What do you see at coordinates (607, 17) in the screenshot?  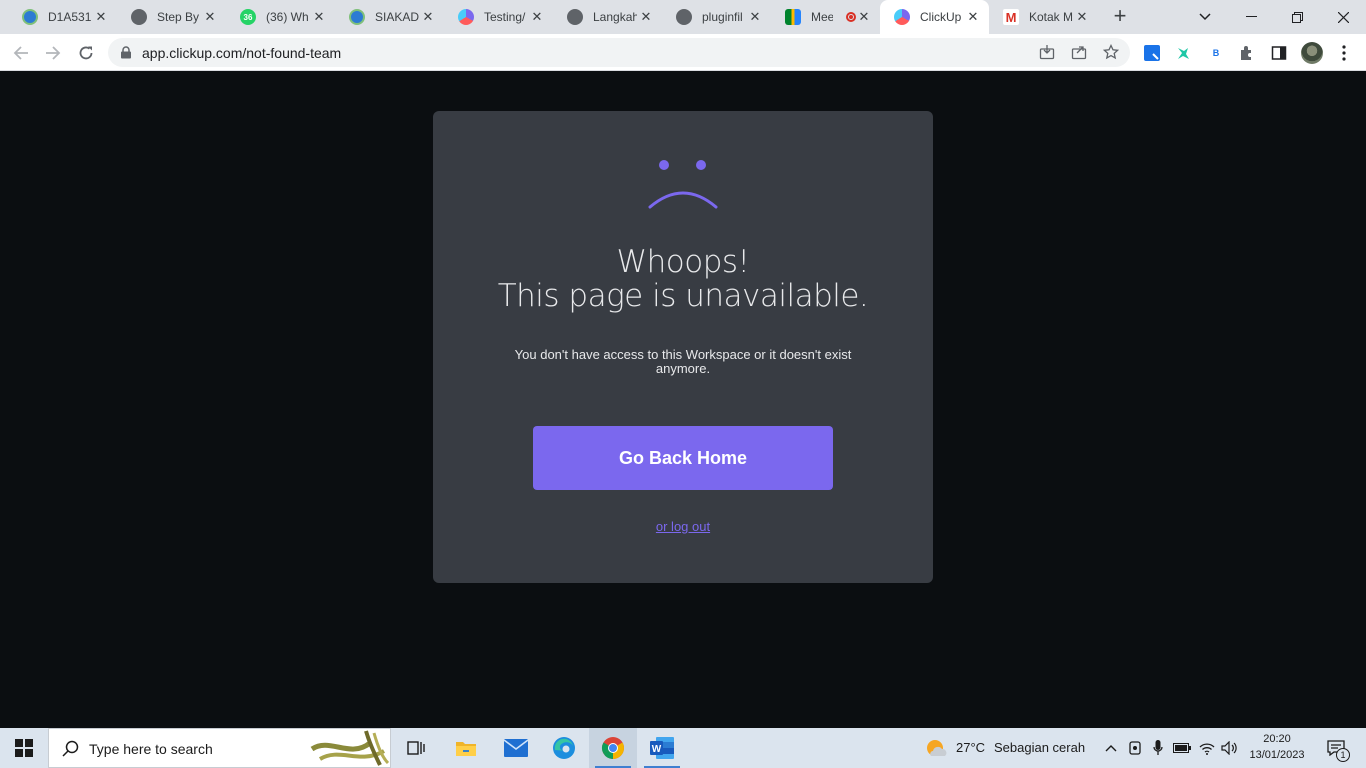 I see `browser-tab: Langkah ✕` at bounding box center [607, 17].